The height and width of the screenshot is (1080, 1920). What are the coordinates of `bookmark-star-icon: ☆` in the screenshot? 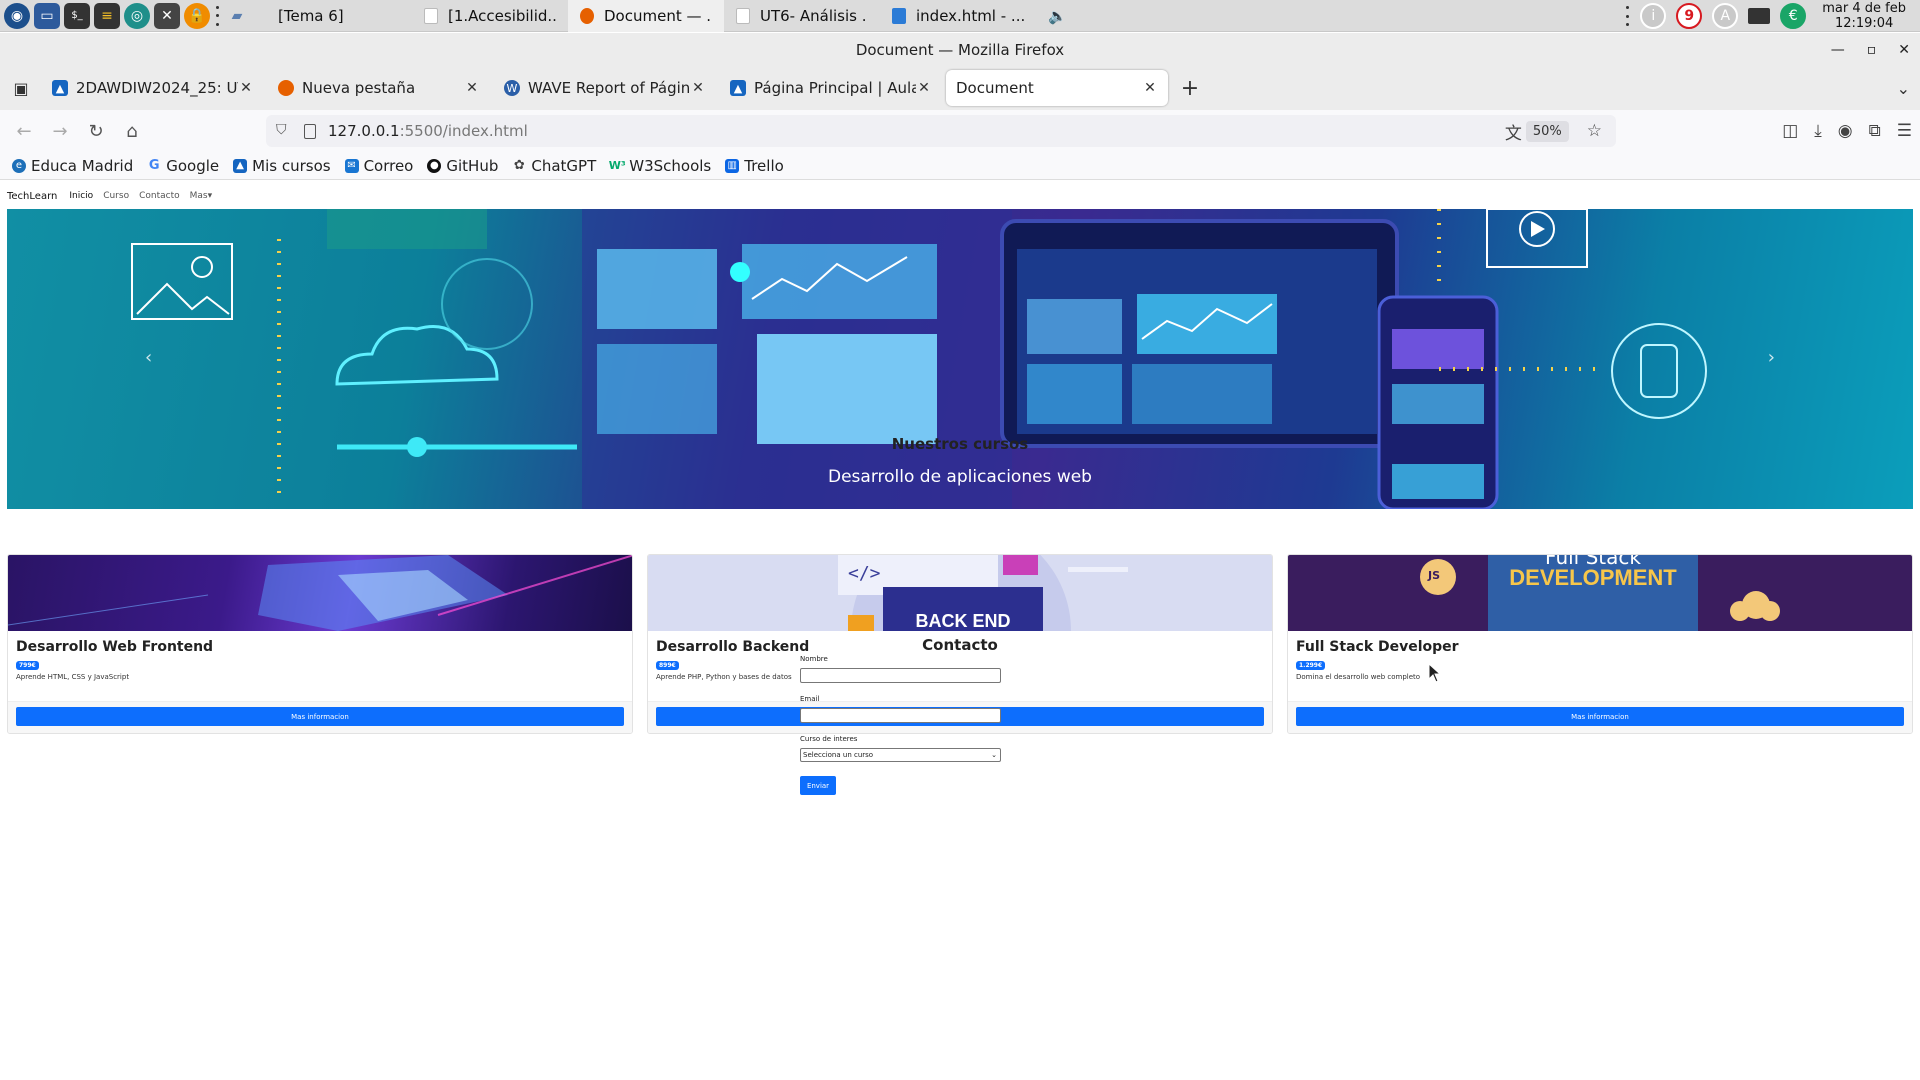 It's located at (1594, 131).